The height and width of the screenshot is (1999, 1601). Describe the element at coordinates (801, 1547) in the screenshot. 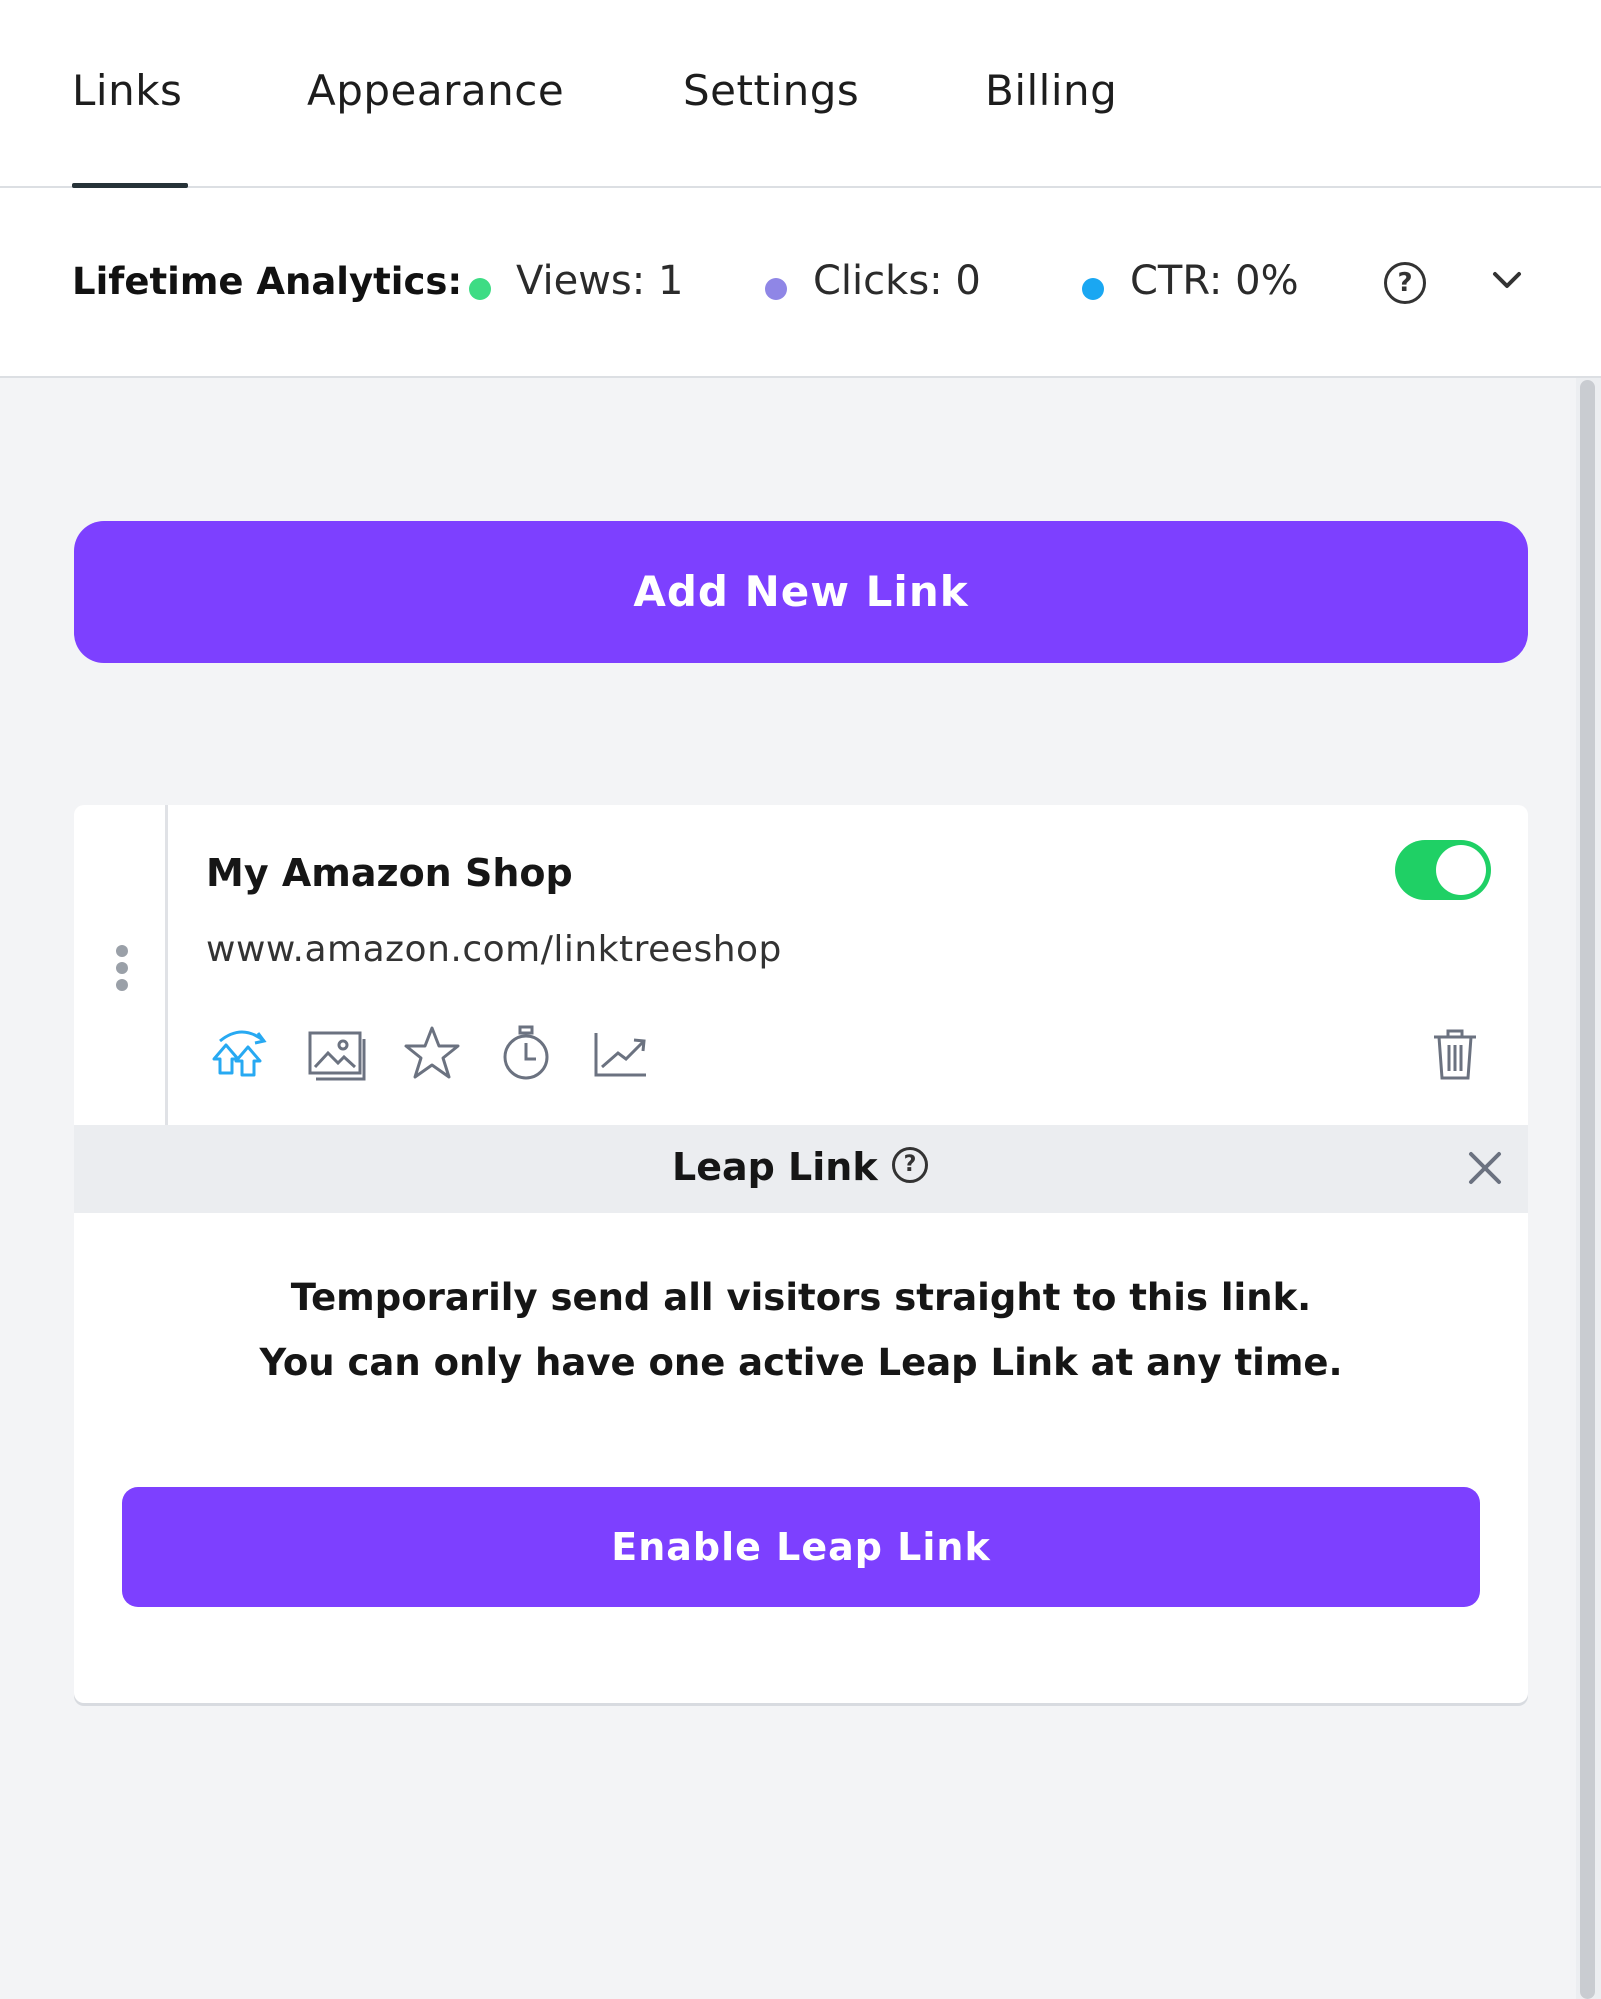

I see `enable-leap-link-button: Enable Leap Link` at that location.